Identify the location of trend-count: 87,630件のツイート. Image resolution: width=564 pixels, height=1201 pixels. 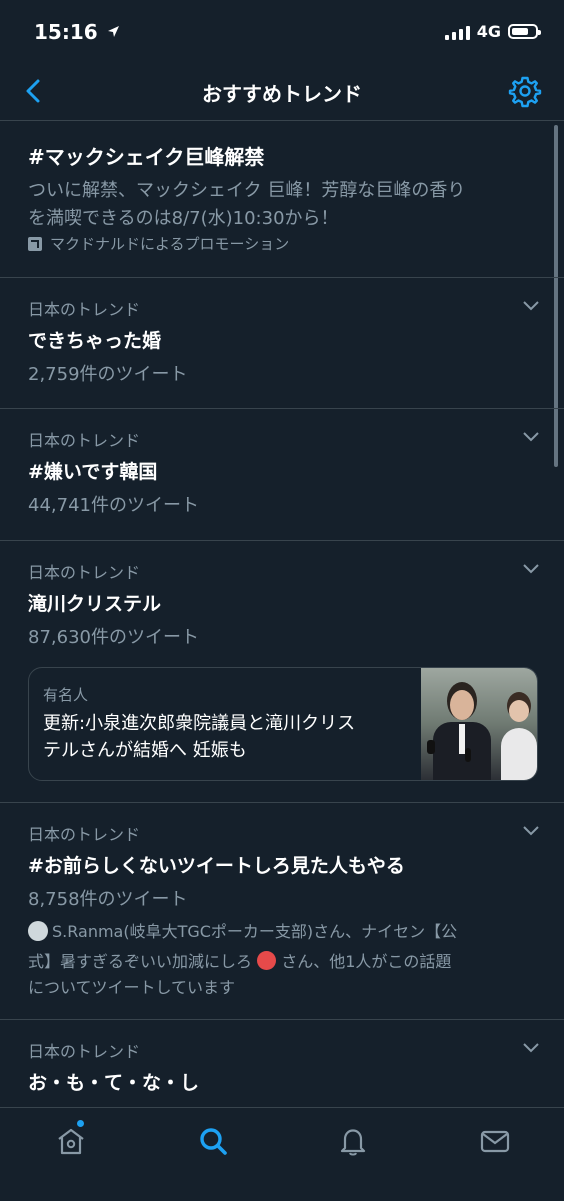
(113, 637).